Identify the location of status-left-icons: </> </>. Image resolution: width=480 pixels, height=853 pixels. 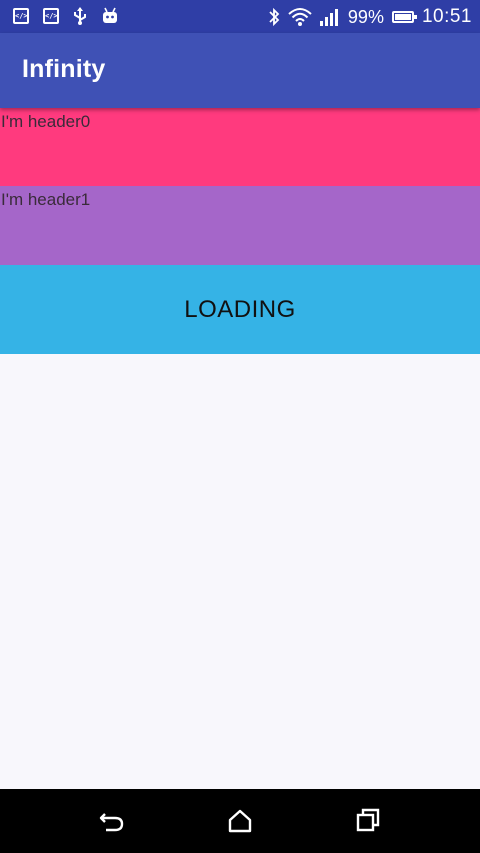
(66, 16).